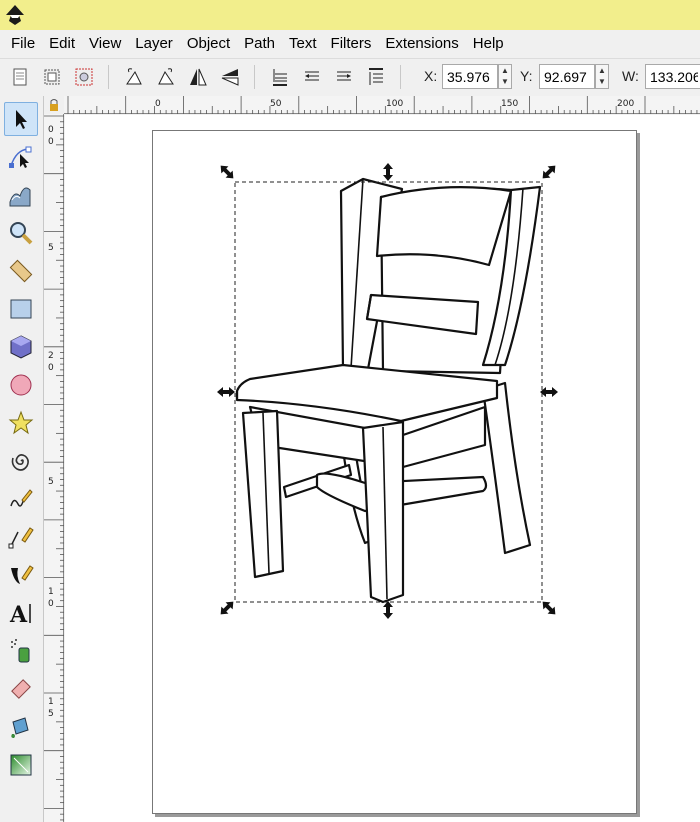  Describe the element at coordinates (388, 172) in the screenshot. I see `scale-handle-top` at that location.